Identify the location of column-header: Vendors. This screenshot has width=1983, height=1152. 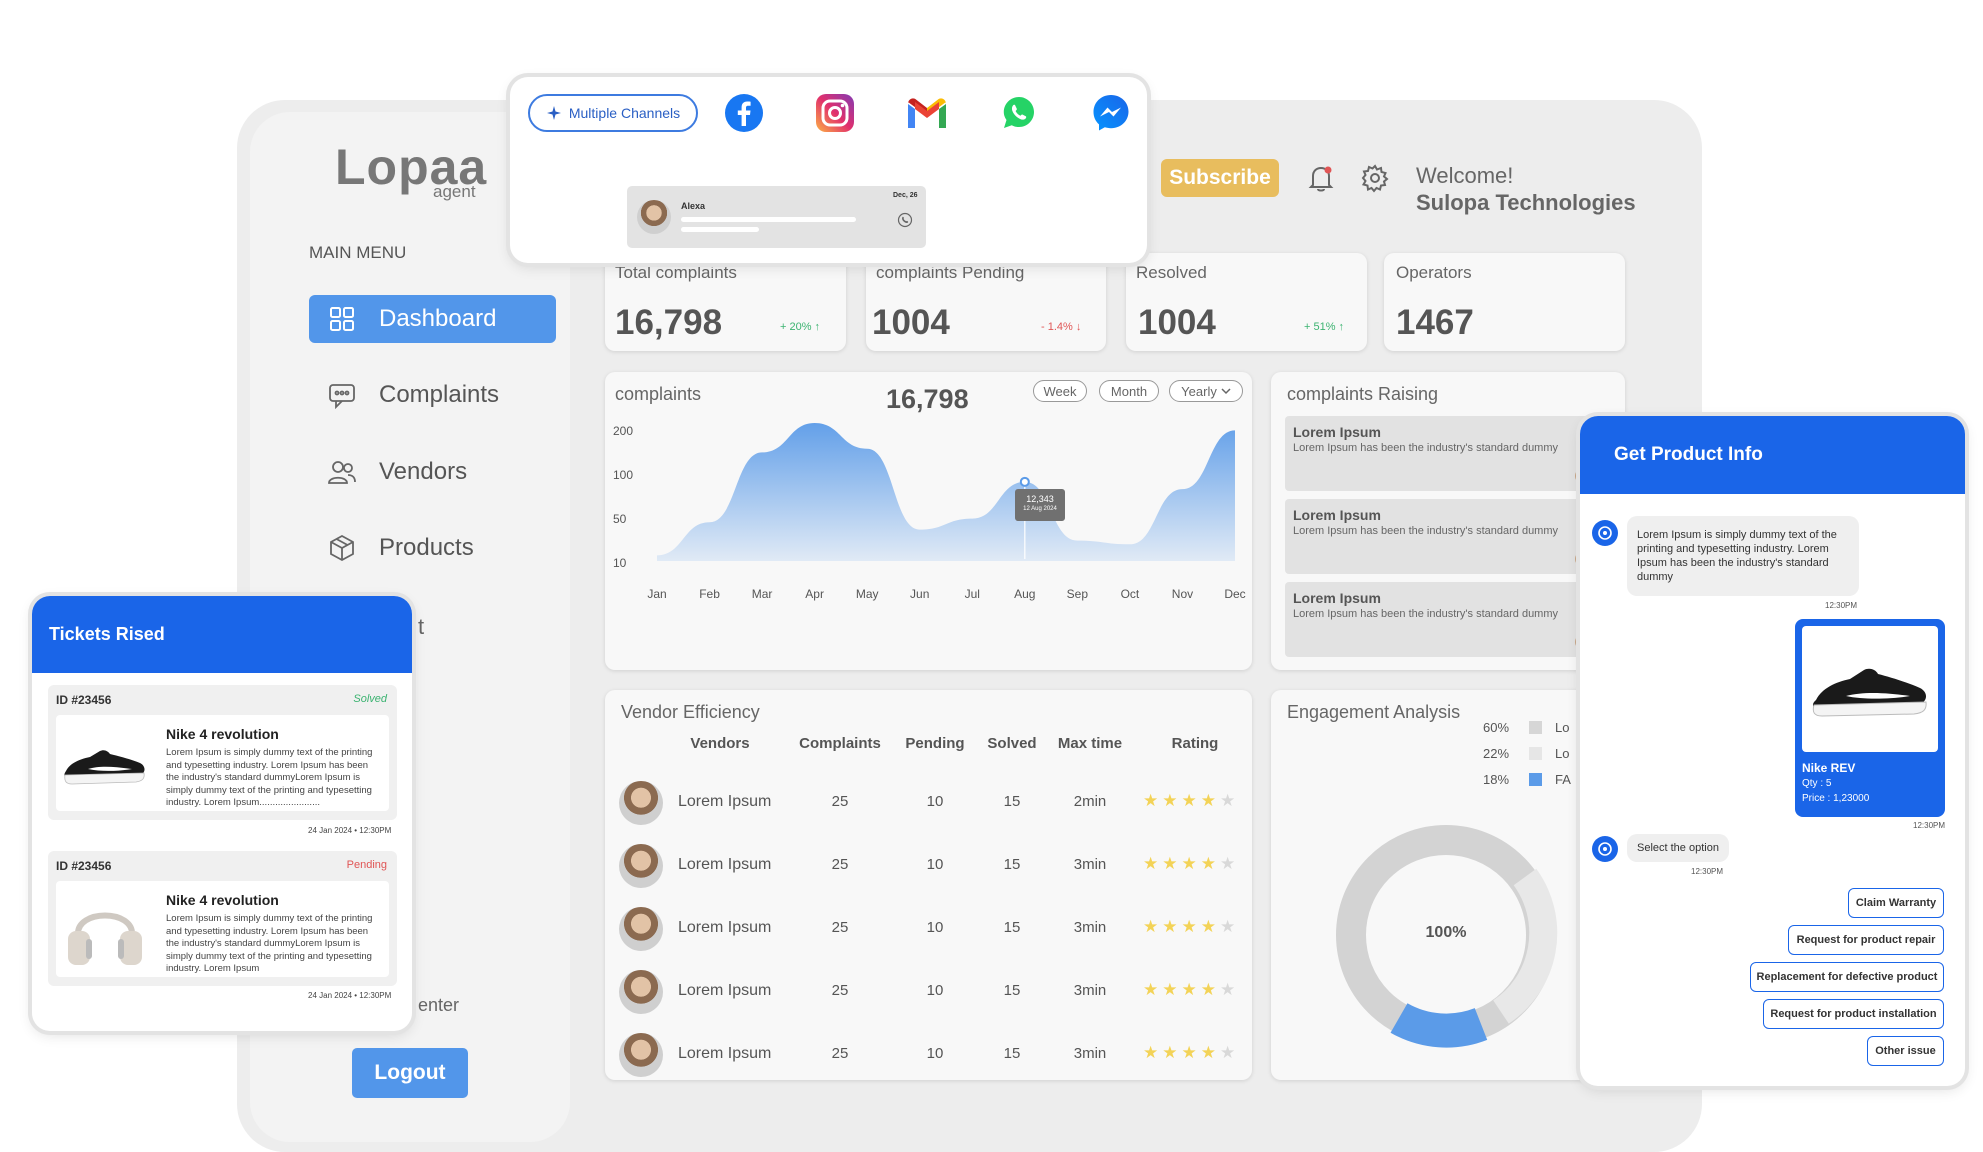
(720, 743).